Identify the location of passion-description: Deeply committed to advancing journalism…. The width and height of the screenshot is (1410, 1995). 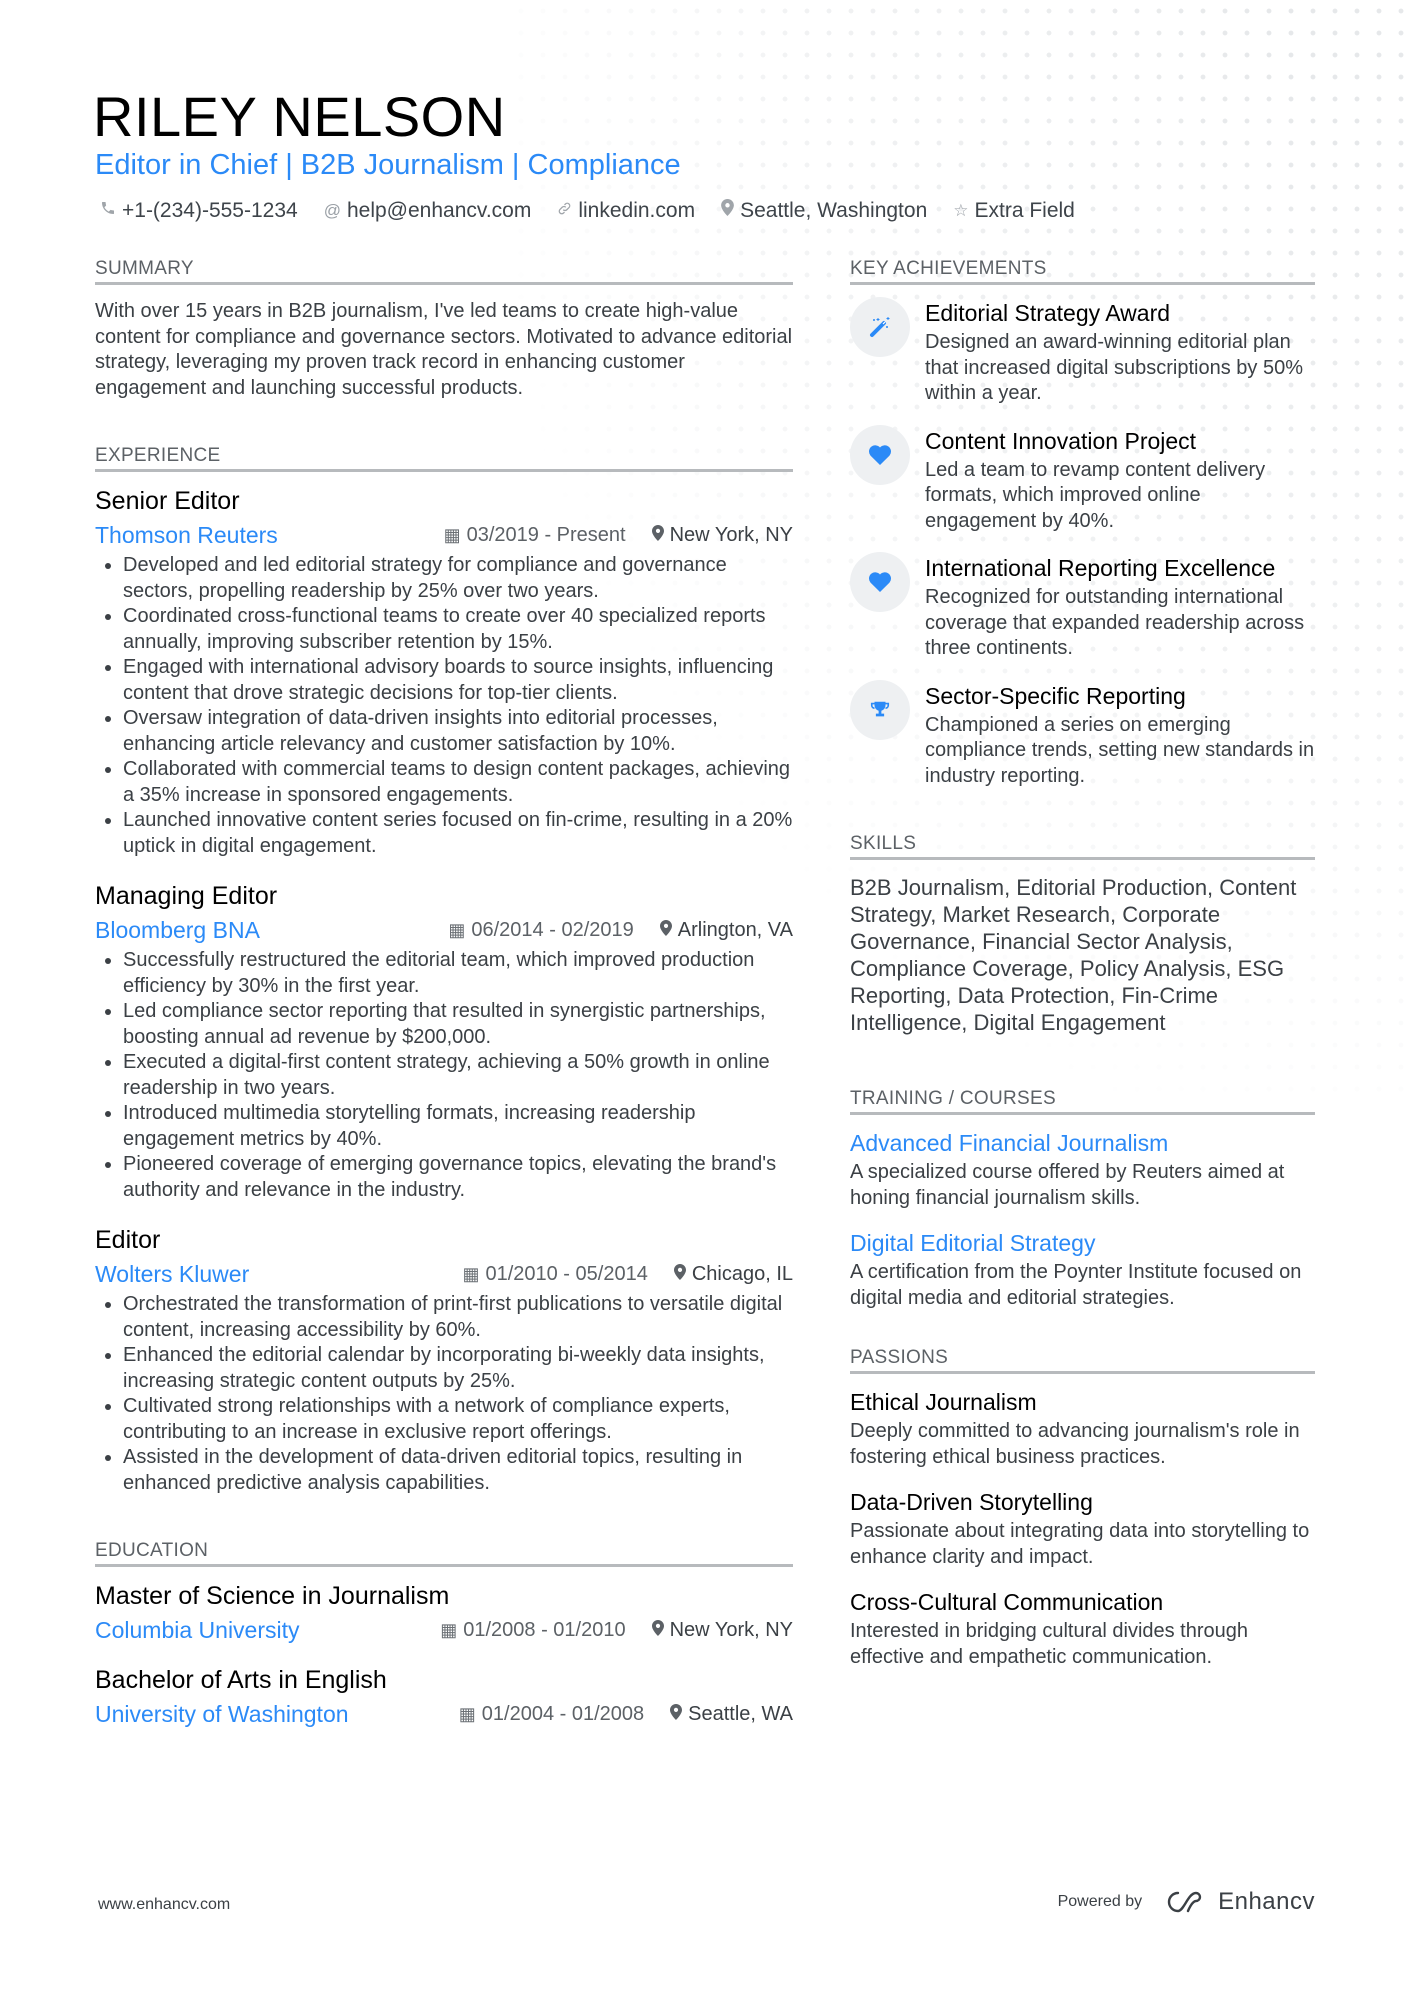
(1075, 1444).